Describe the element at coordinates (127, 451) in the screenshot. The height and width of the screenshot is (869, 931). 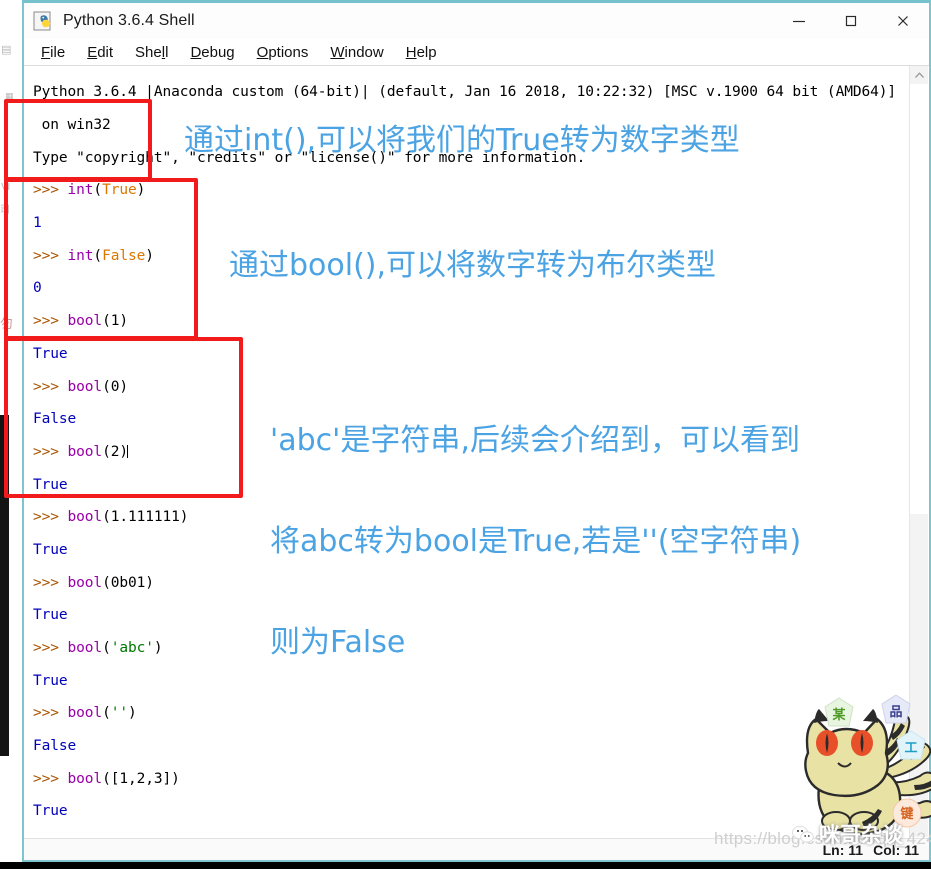
I see `text-caret` at that location.